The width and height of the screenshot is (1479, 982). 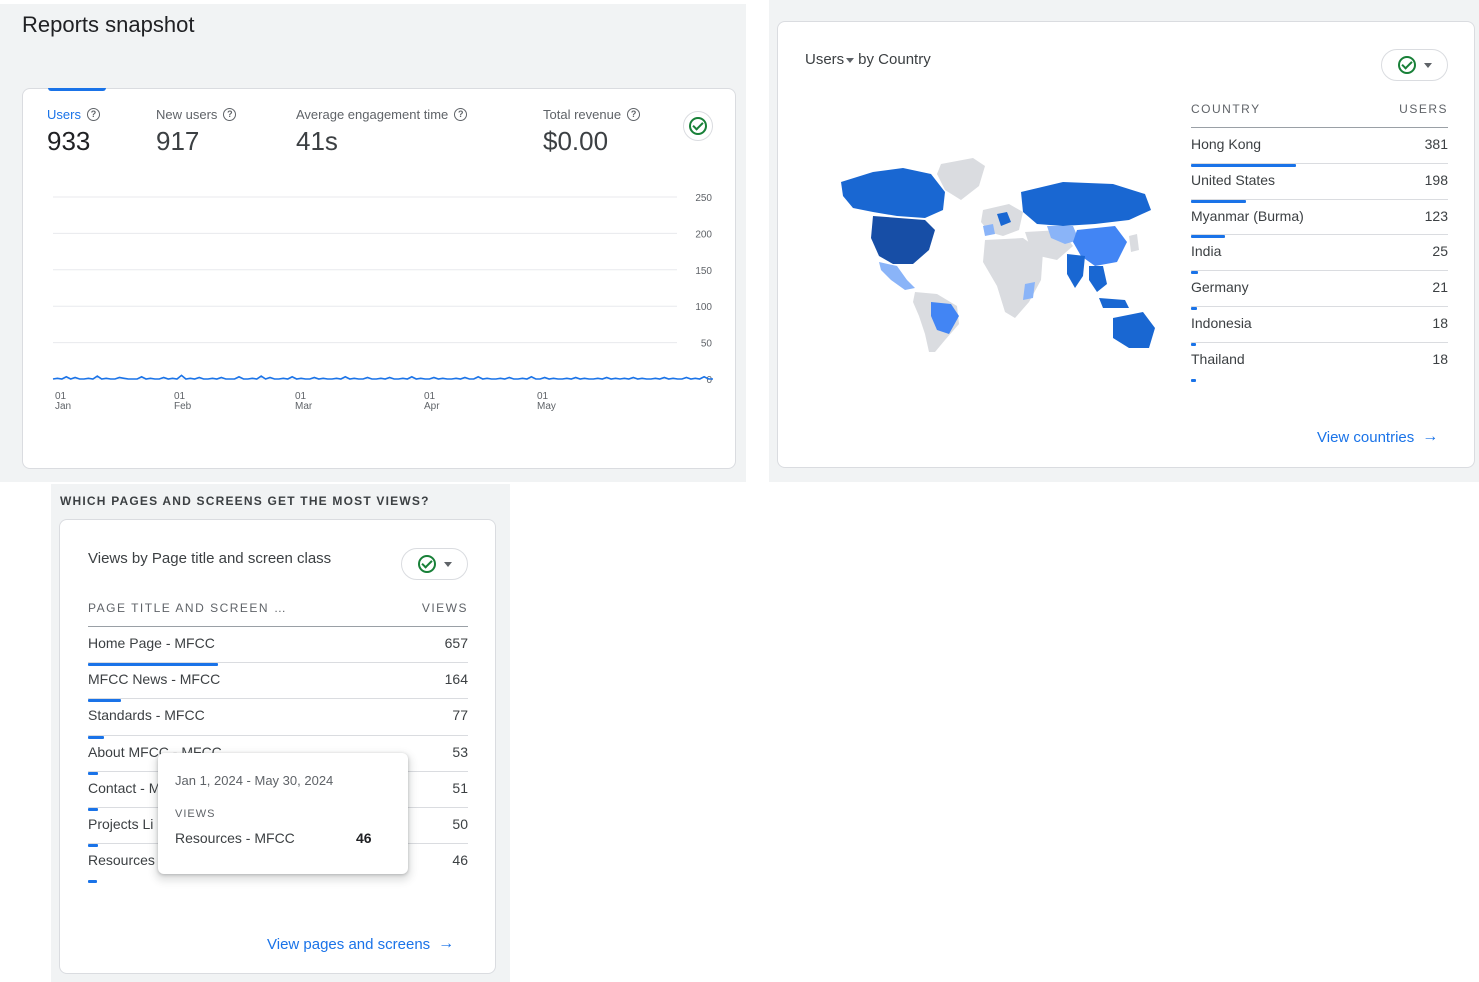 What do you see at coordinates (1440, 287) in the screenshot?
I see `row-value: 21` at bounding box center [1440, 287].